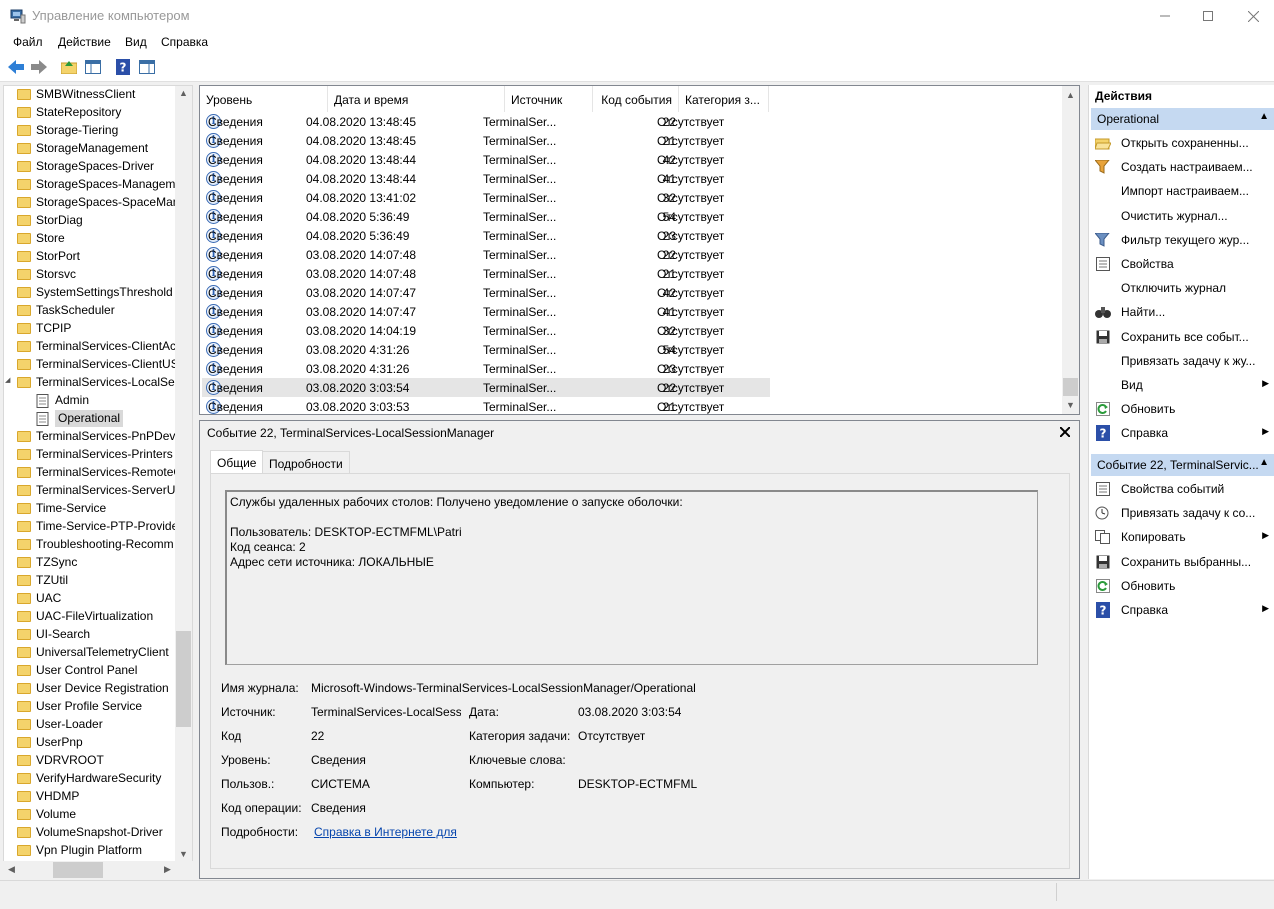  Describe the element at coordinates (39, 67) in the screenshot. I see `forward-button` at that location.